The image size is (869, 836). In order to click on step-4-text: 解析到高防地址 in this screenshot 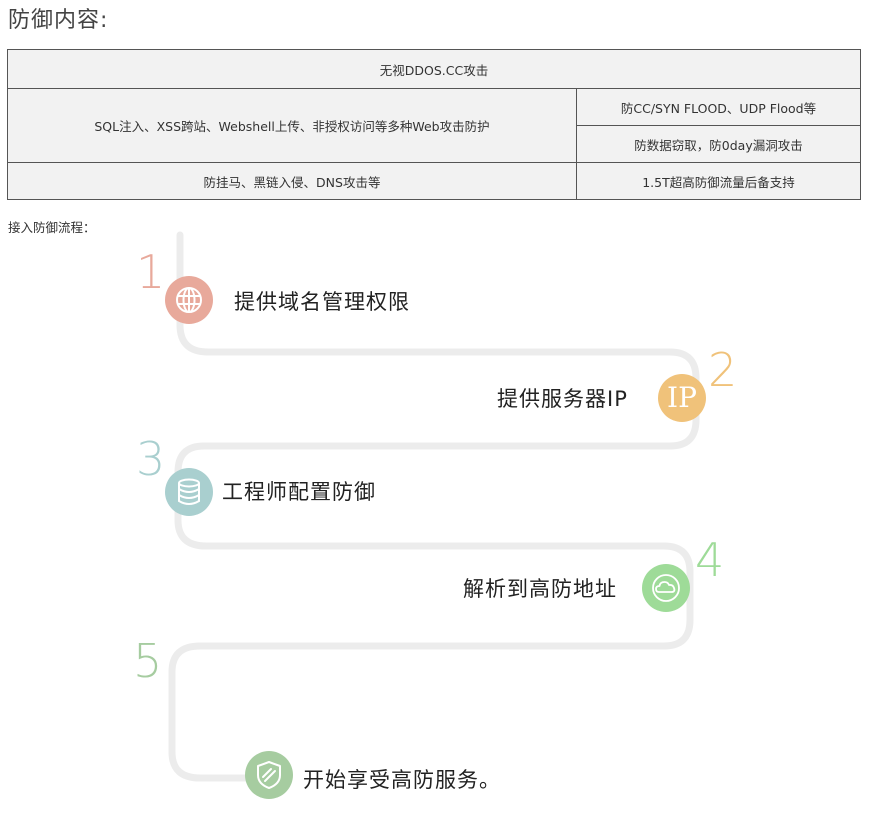, I will do `click(540, 589)`.